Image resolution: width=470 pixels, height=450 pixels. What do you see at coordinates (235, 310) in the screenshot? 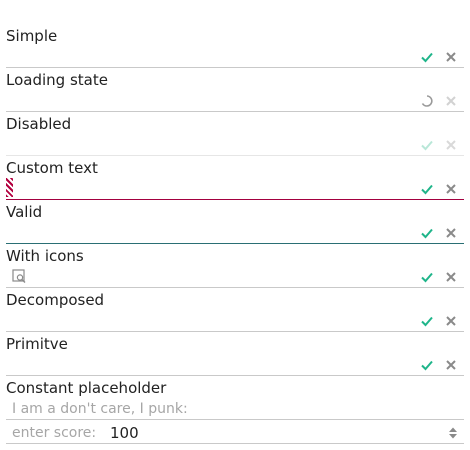
I see `field-decomposed: Decomposed` at bounding box center [235, 310].